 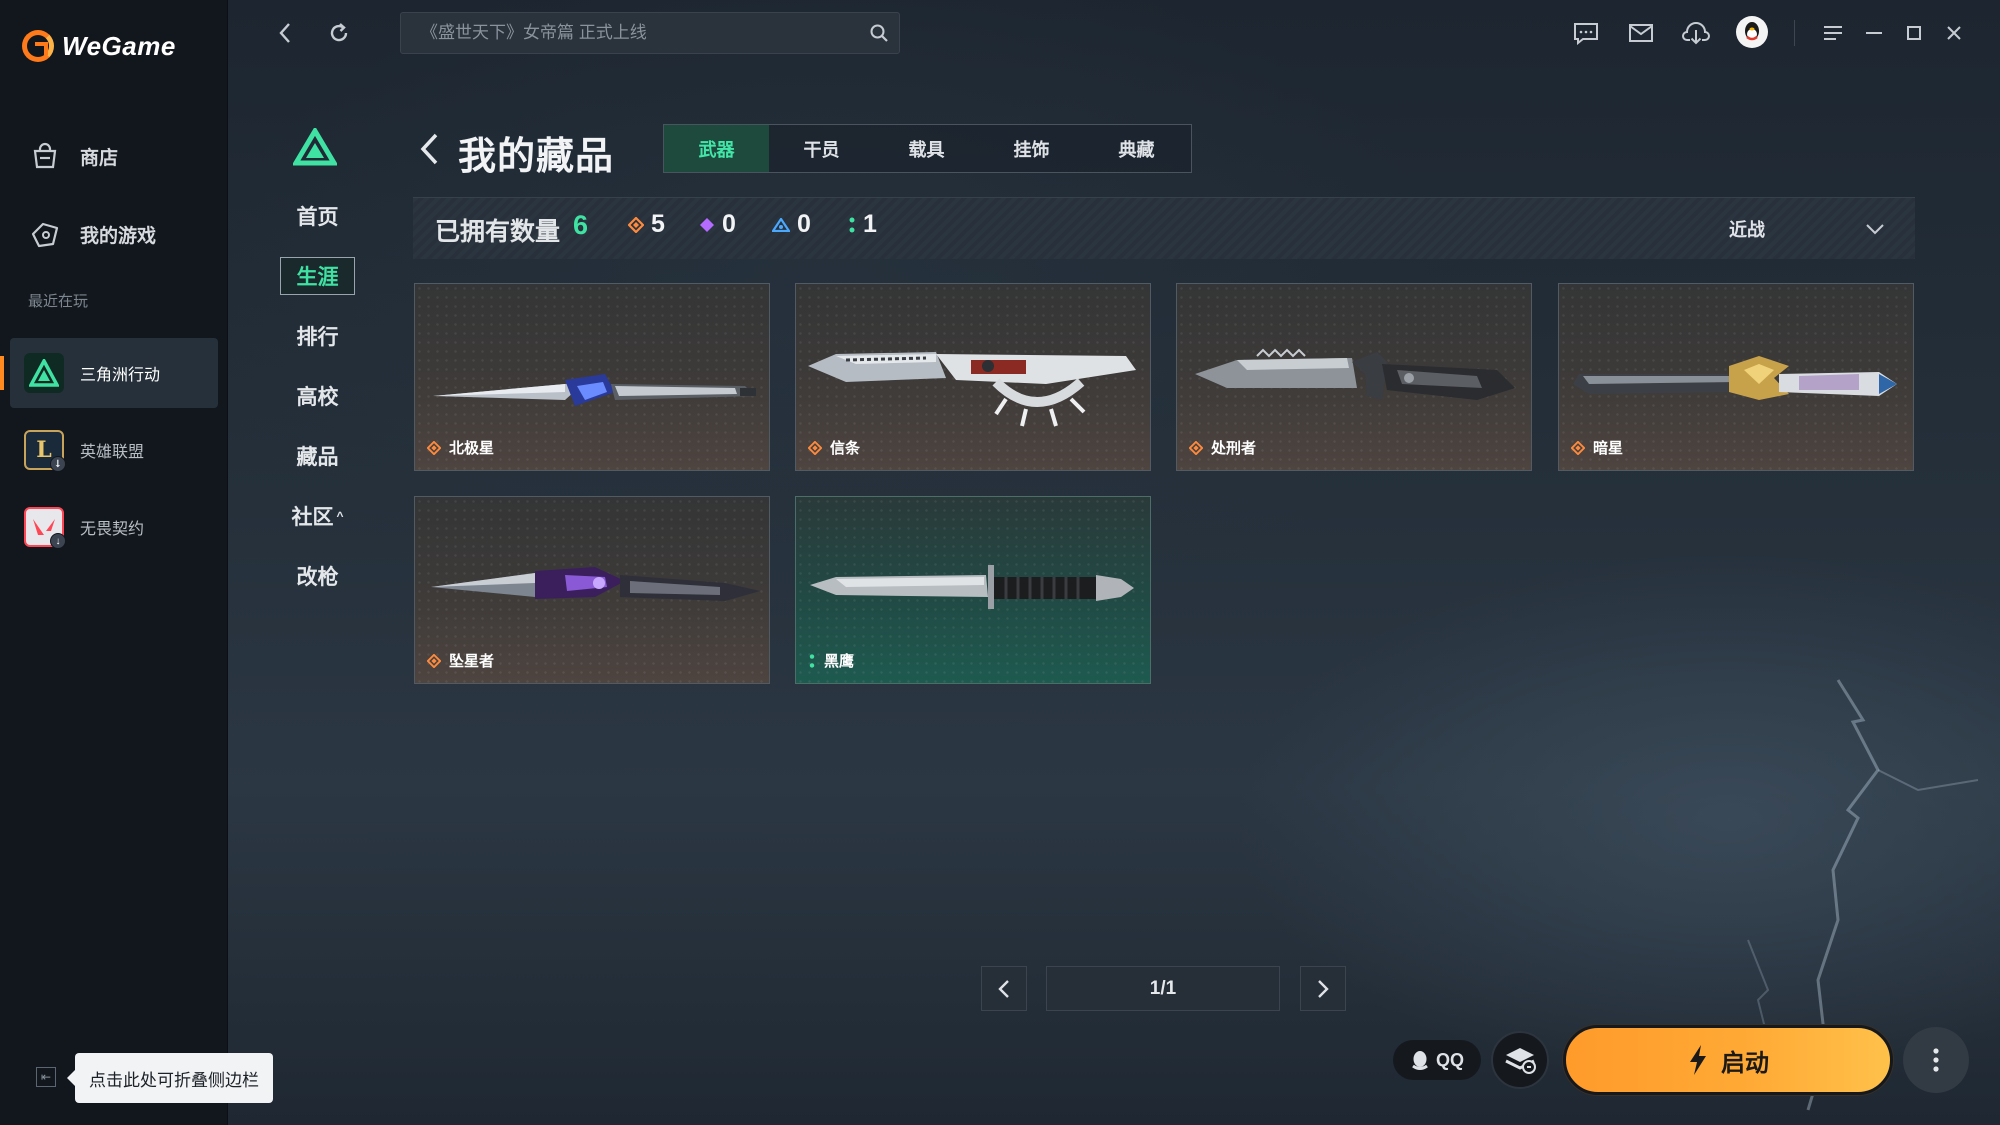 I want to click on rarity-count-blue: 0, so click(x=791, y=224).